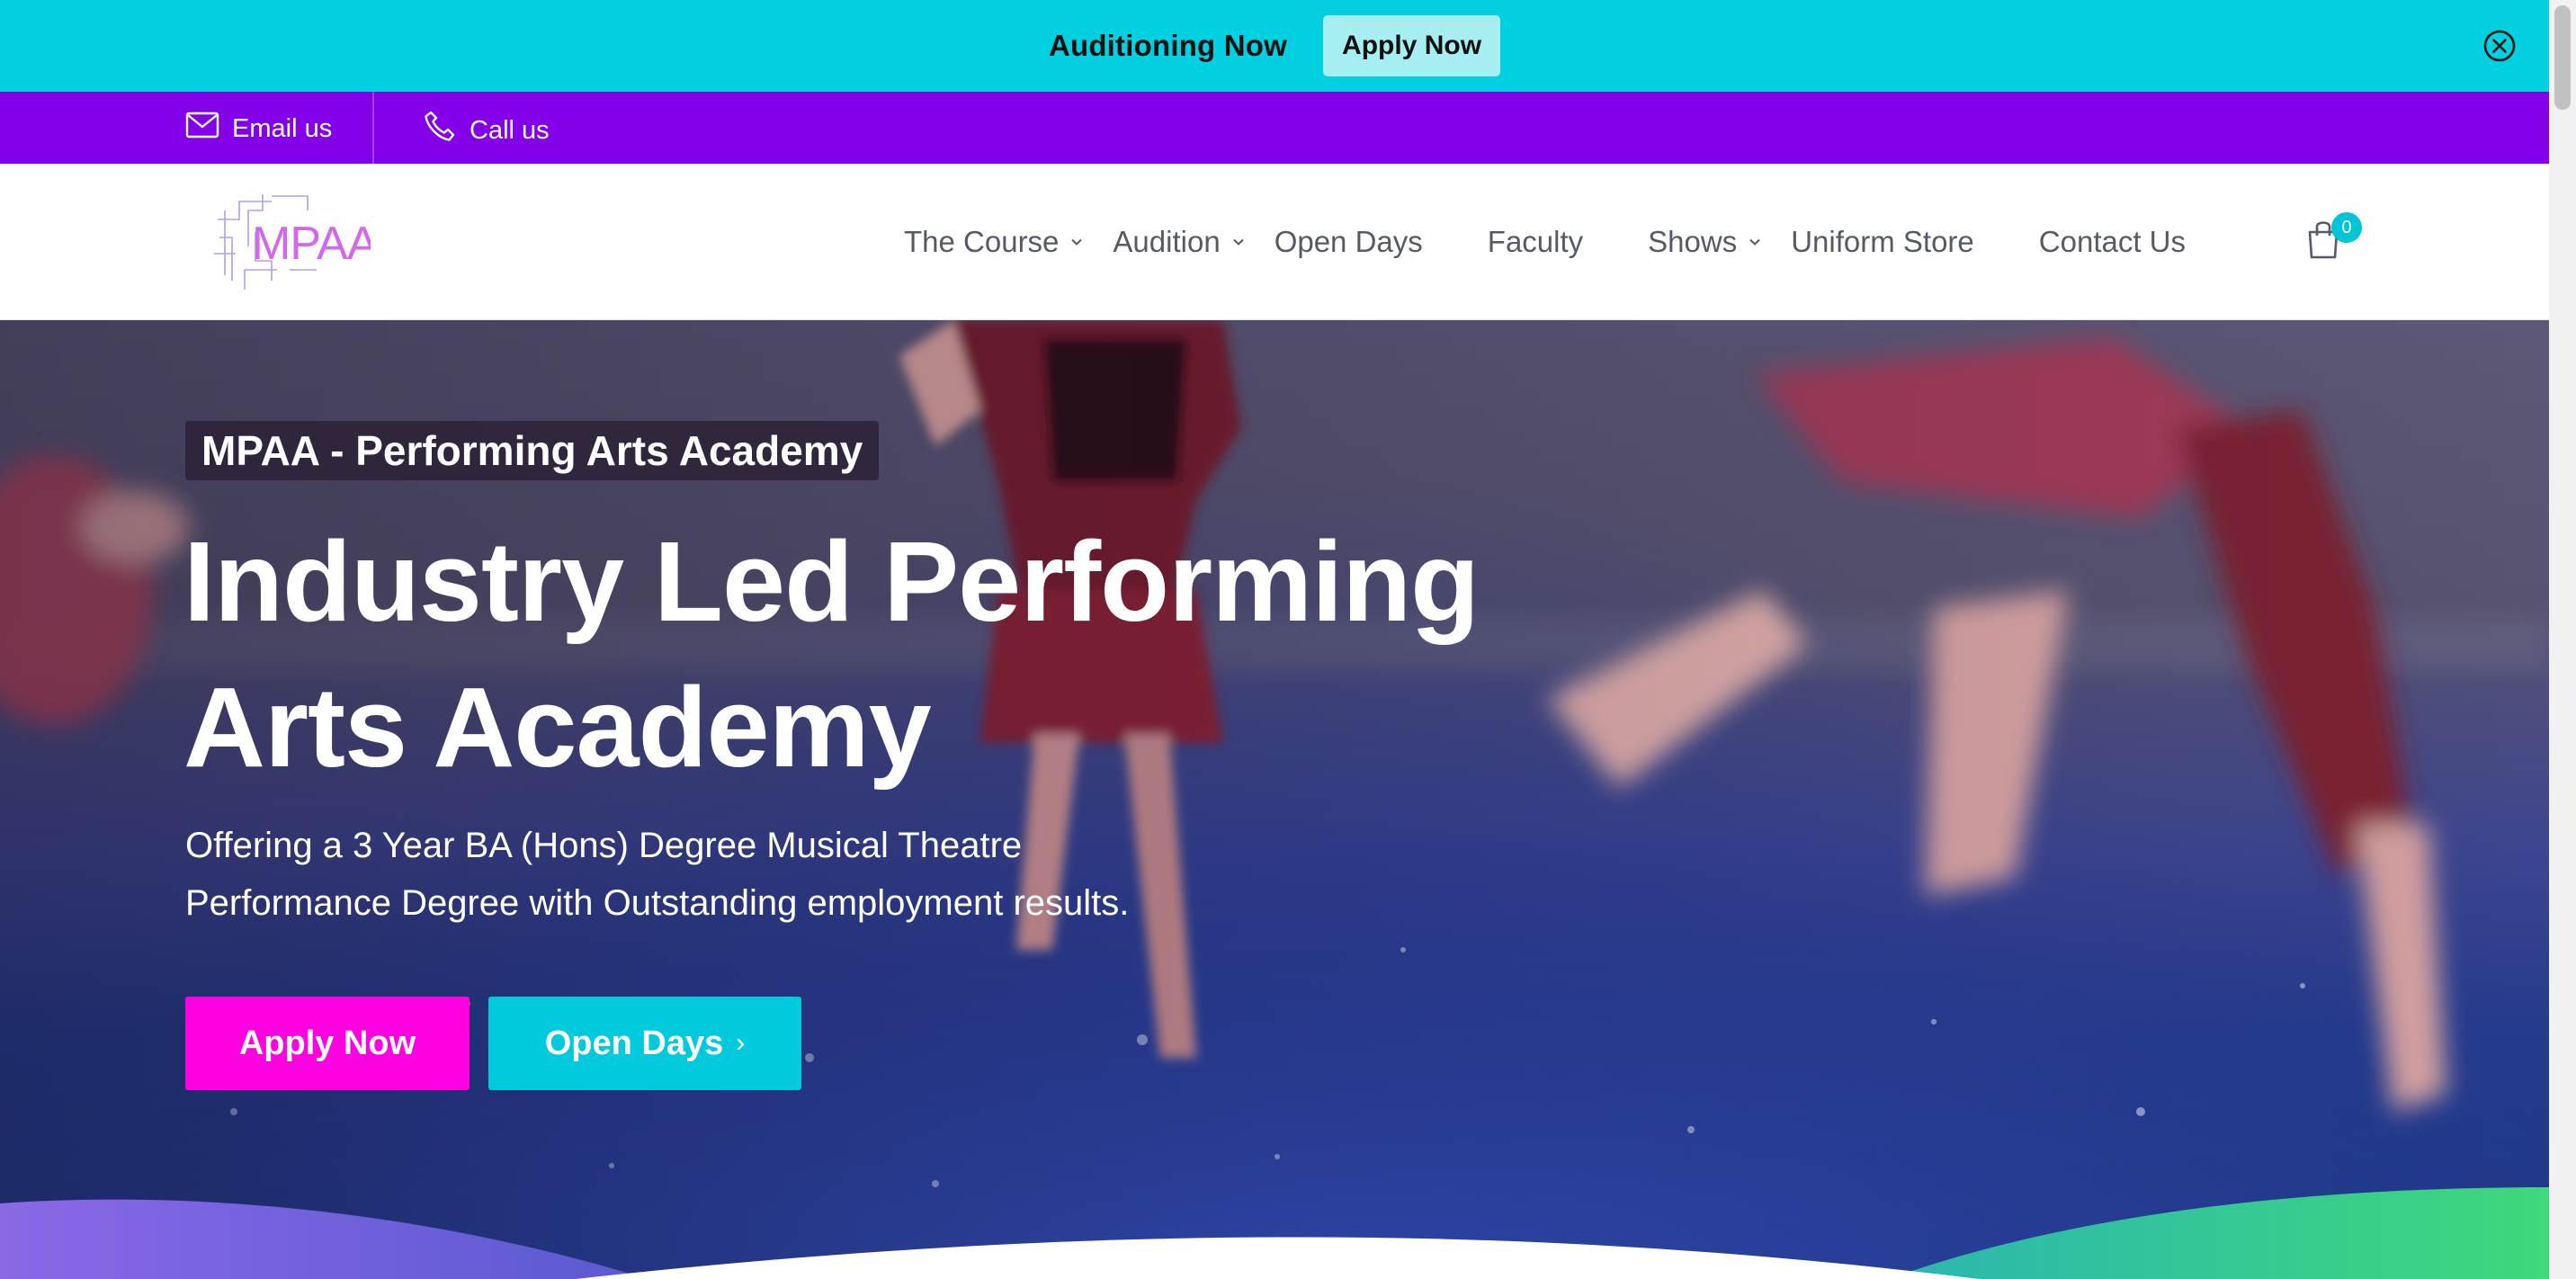 This screenshot has height=1279, width=2576. What do you see at coordinates (1412, 45) in the screenshot?
I see `announcement-apply-button: Apply Now` at bounding box center [1412, 45].